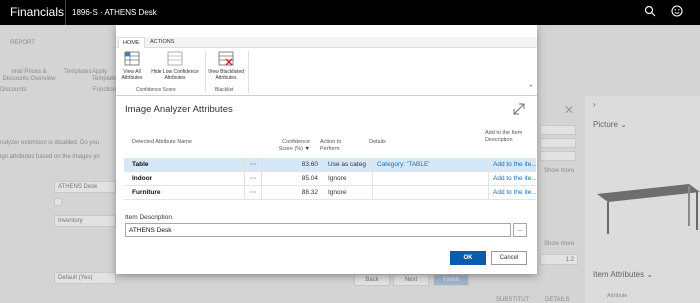 The width and height of the screenshot is (700, 303). Describe the element at coordinates (148, 217) in the screenshot. I see `item-description-label: Item Description` at that location.